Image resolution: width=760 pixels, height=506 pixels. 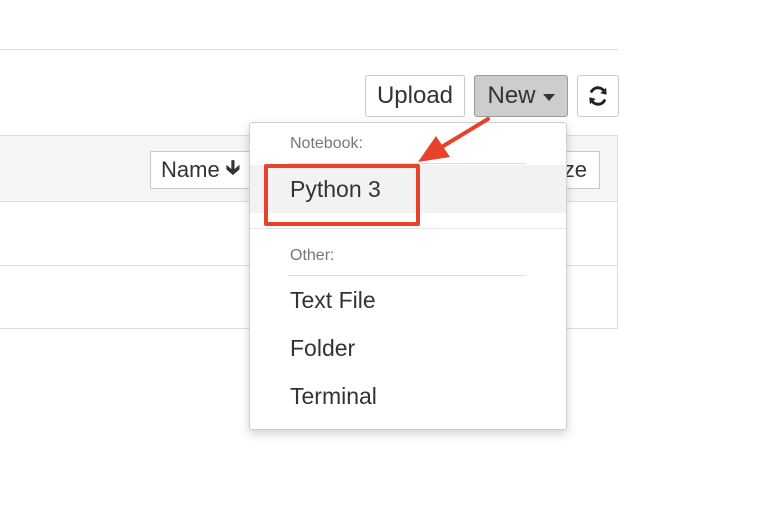 I want to click on new-button: New, so click(x=521, y=96).